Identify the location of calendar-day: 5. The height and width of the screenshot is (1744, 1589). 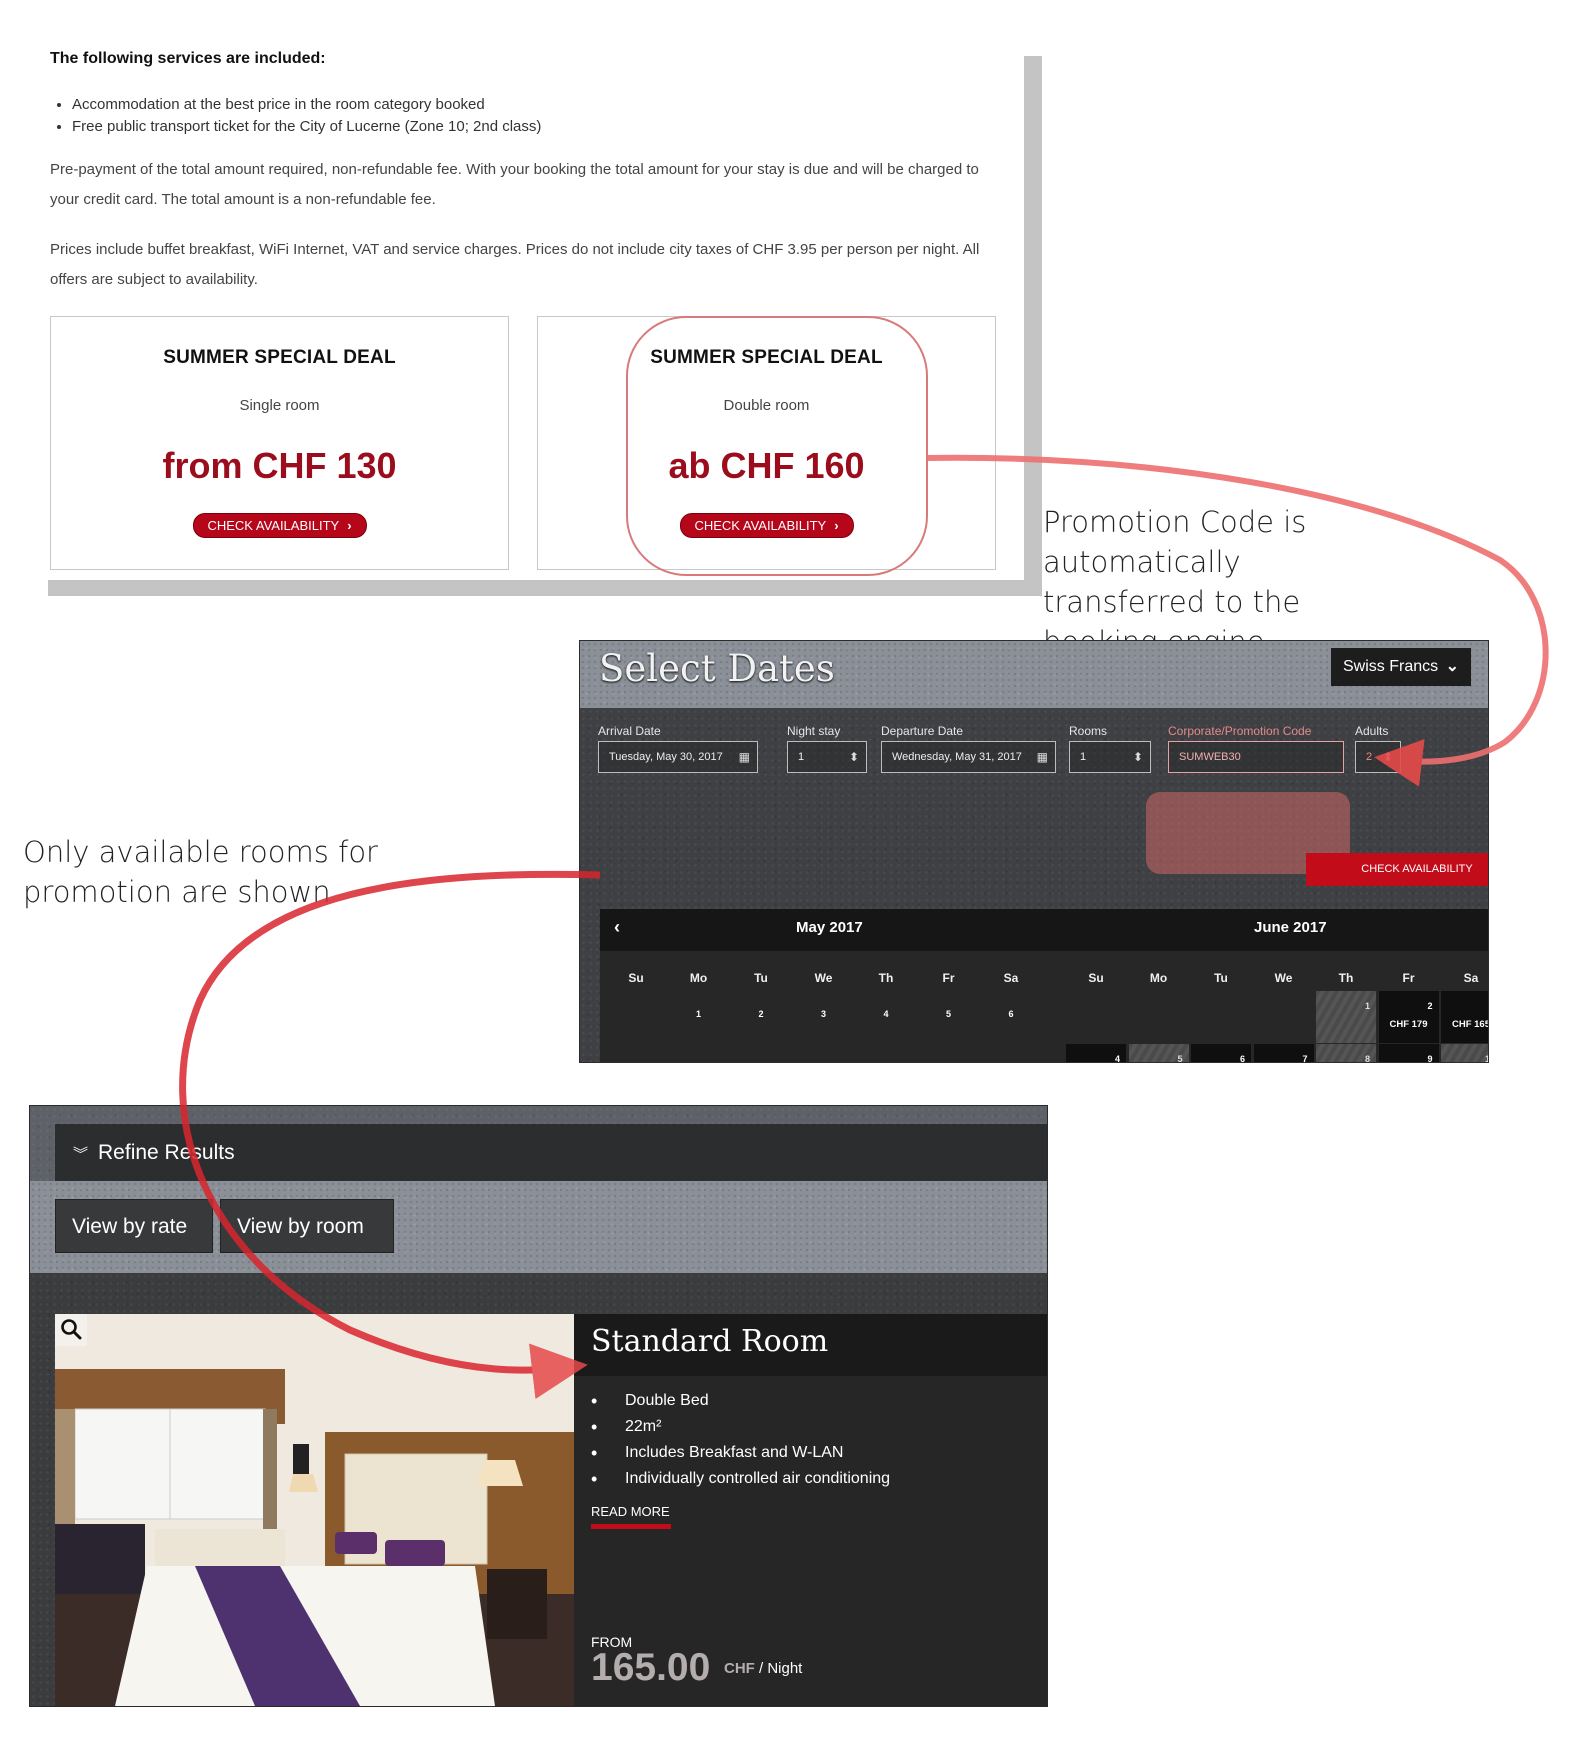
(949, 1017).